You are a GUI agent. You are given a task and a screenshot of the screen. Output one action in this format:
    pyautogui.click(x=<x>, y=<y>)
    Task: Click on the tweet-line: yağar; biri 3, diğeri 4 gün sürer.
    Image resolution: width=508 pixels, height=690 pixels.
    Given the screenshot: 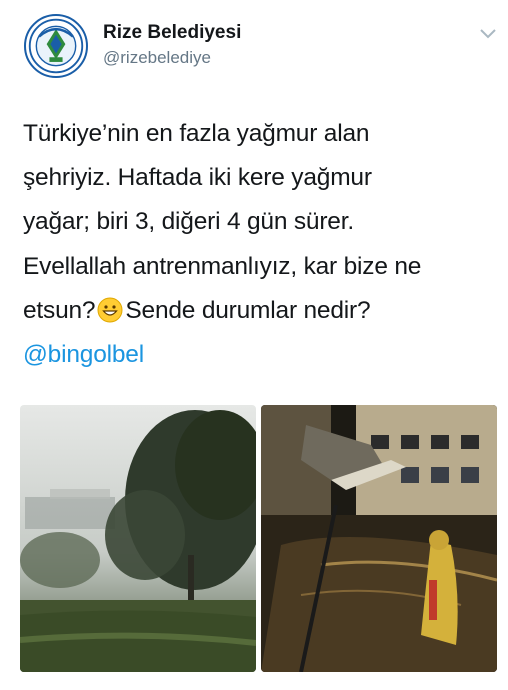 What is the action you would take?
    pyautogui.click(x=188, y=222)
    